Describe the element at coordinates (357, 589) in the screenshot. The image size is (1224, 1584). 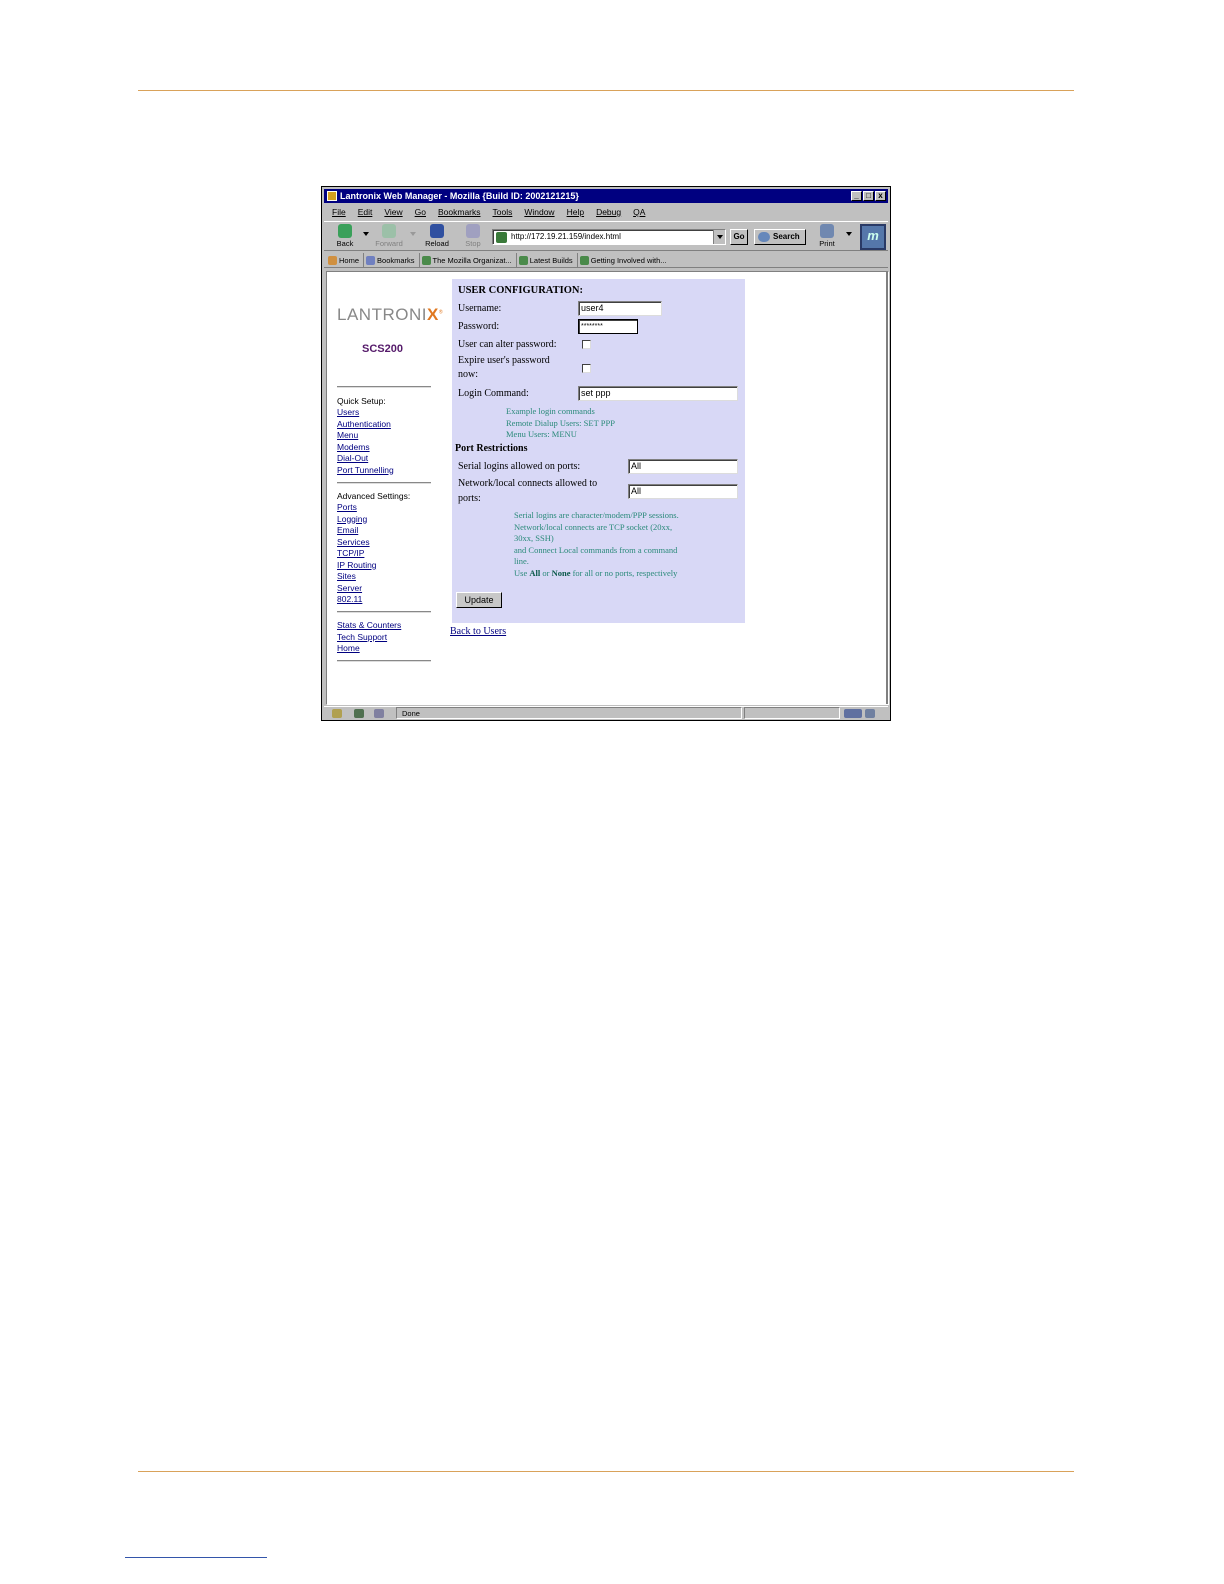
I see `nav-link-server: Server` at that location.